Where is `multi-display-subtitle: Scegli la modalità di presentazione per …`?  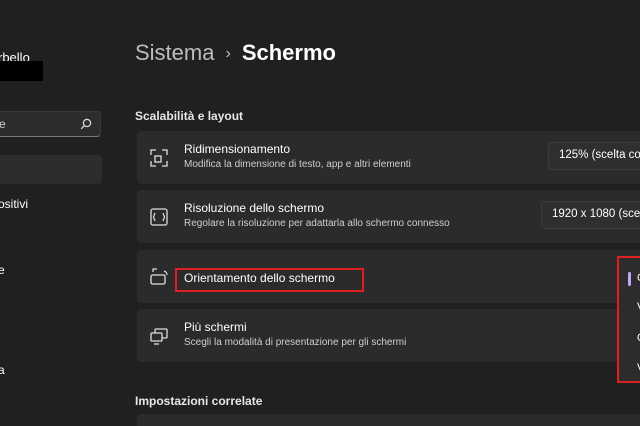 multi-display-subtitle: Scegli la modalità di presentazione per … is located at coordinates (295, 342).